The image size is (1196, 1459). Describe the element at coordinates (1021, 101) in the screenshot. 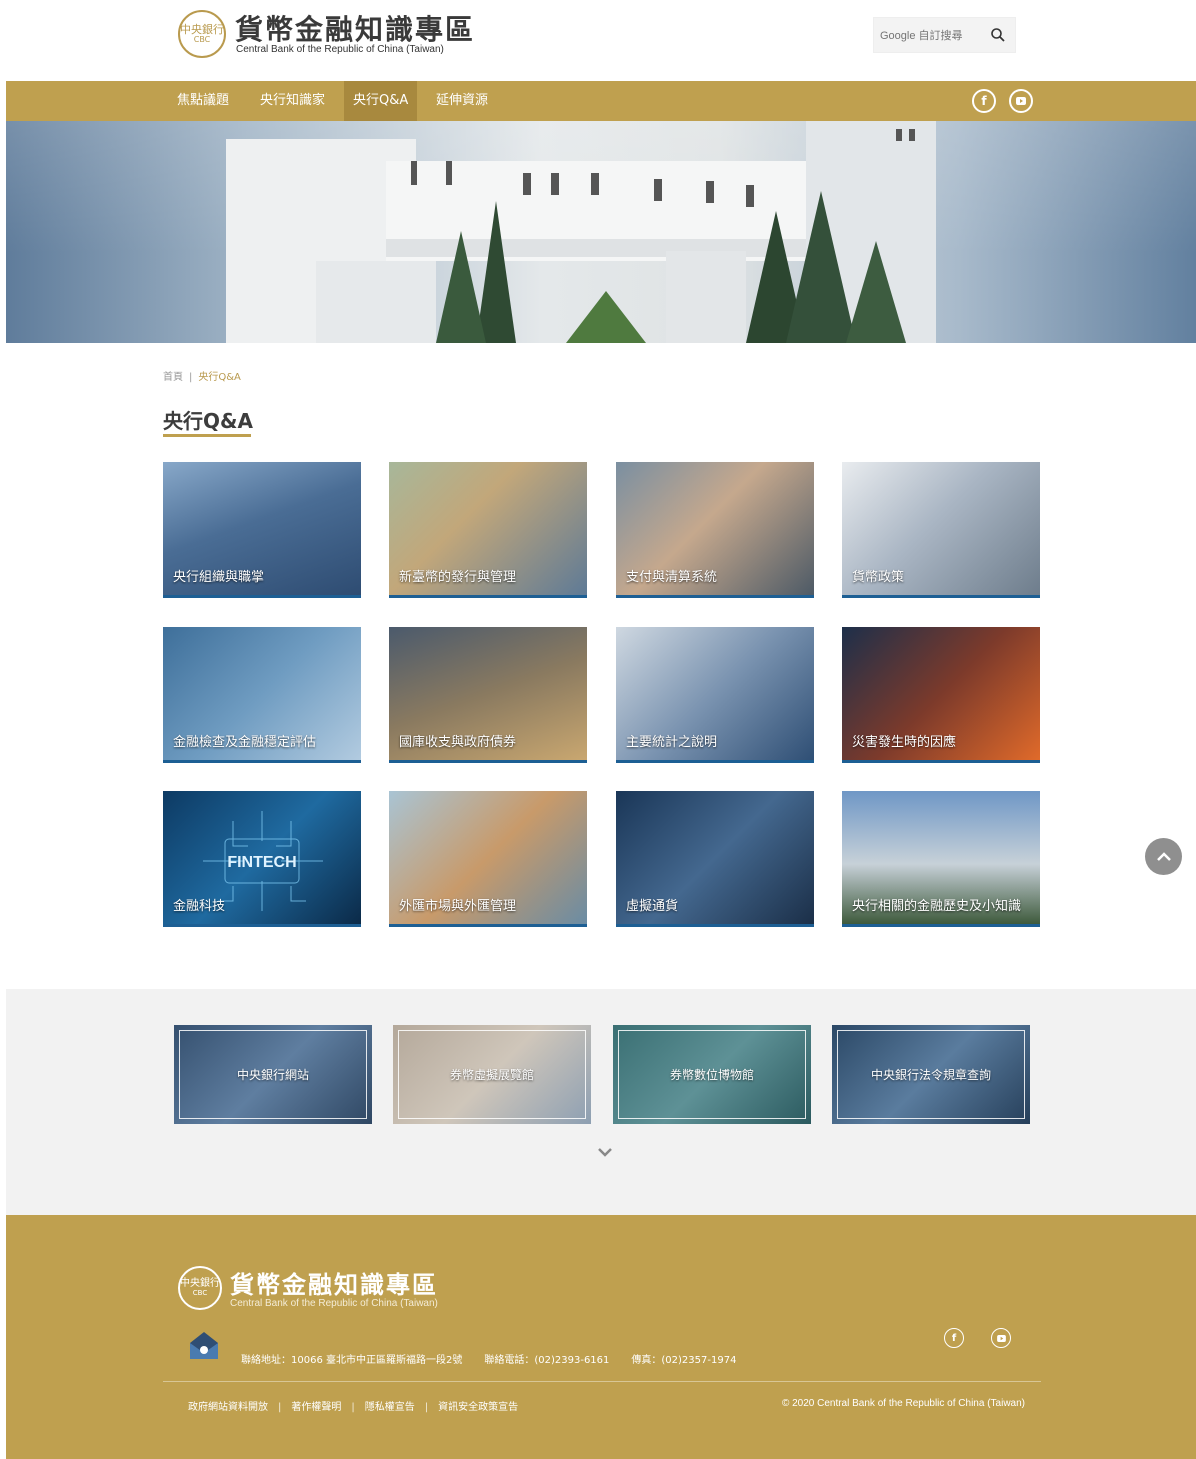

I see `youtube-icon` at that location.